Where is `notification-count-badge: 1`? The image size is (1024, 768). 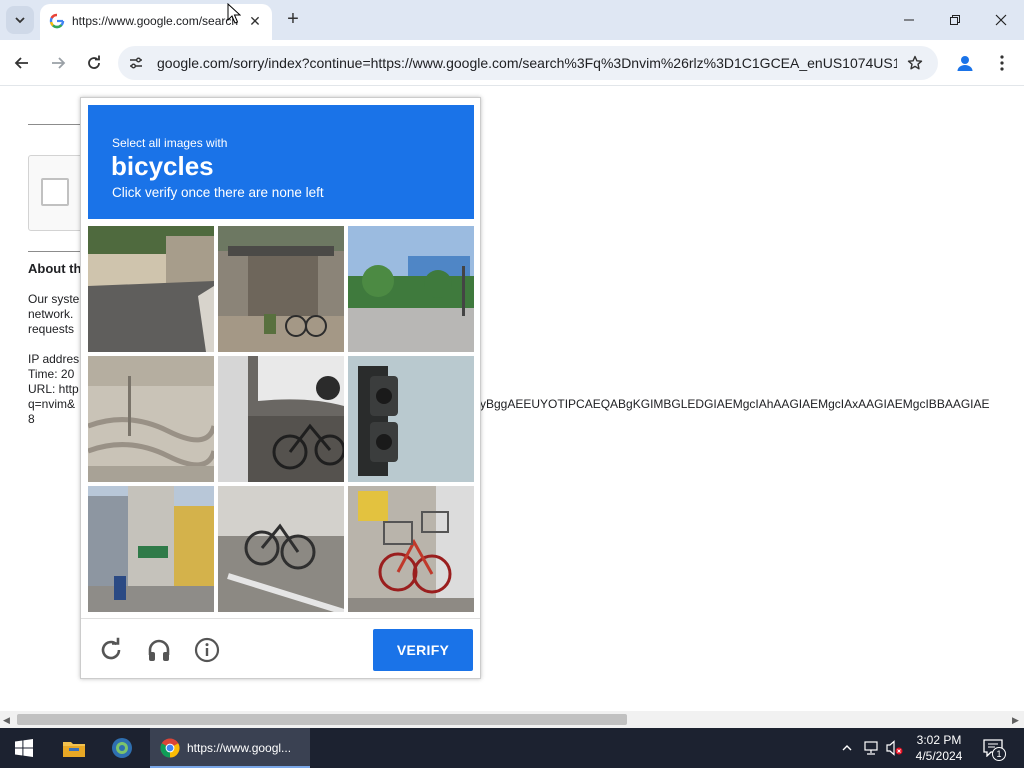 notification-count-badge: 1 is located at coordinates (999, 754).